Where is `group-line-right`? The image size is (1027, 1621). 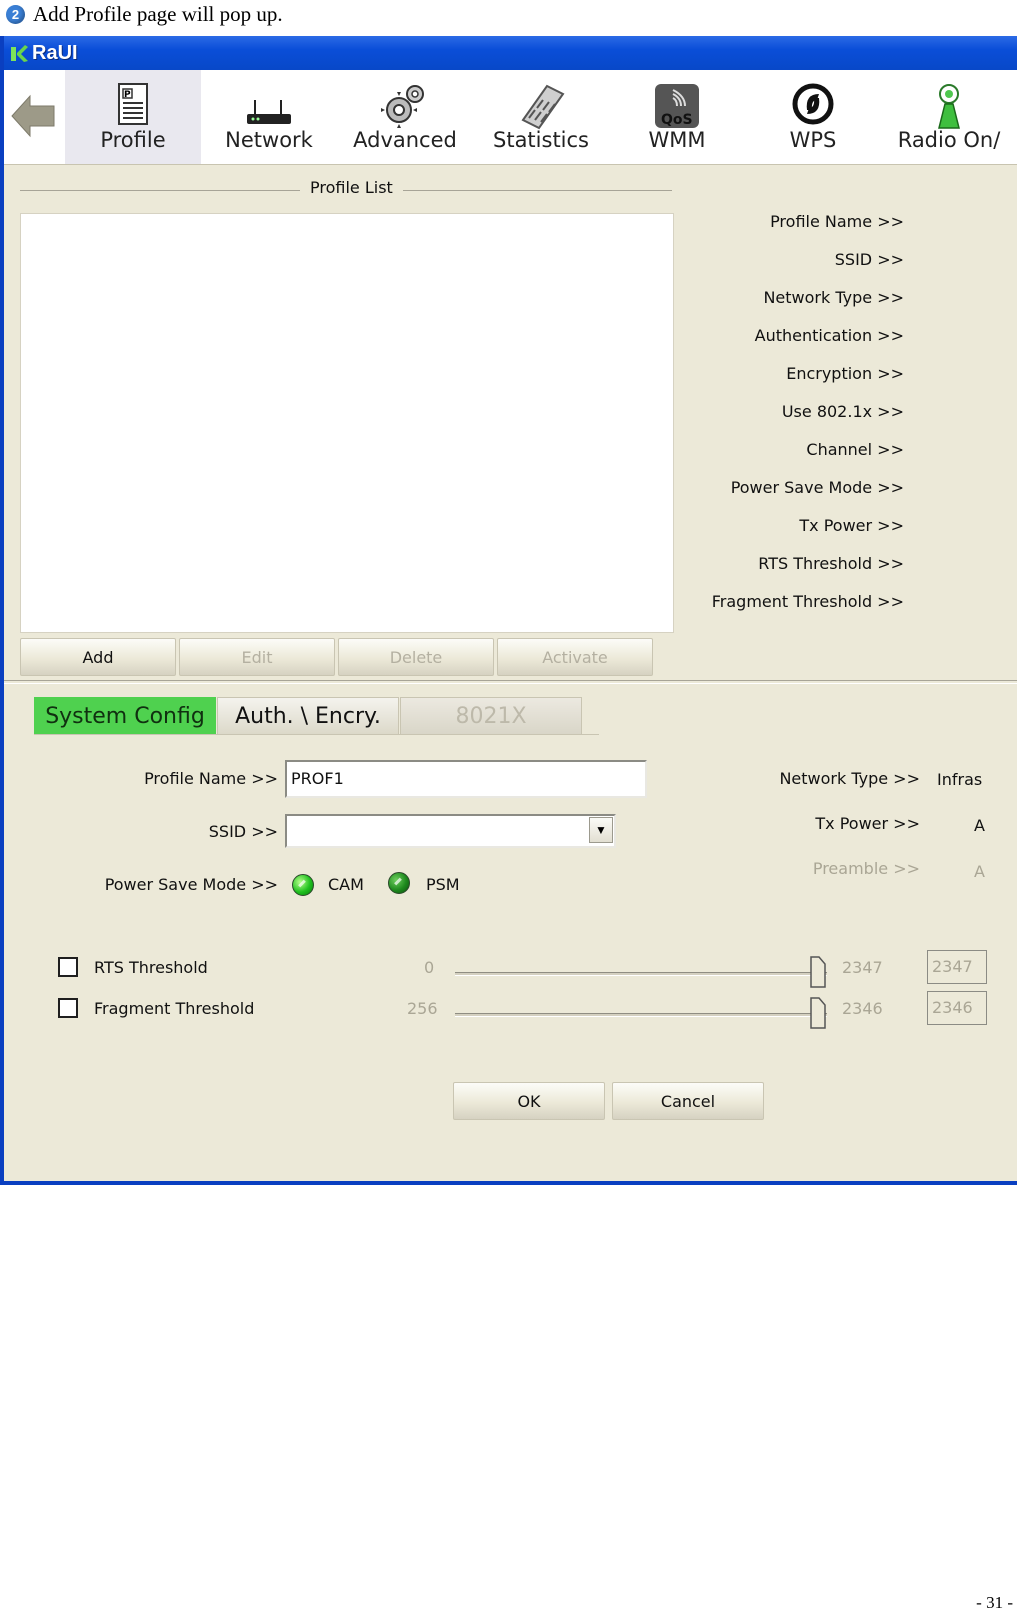
group-line-right is located at coordinates (531, 190).